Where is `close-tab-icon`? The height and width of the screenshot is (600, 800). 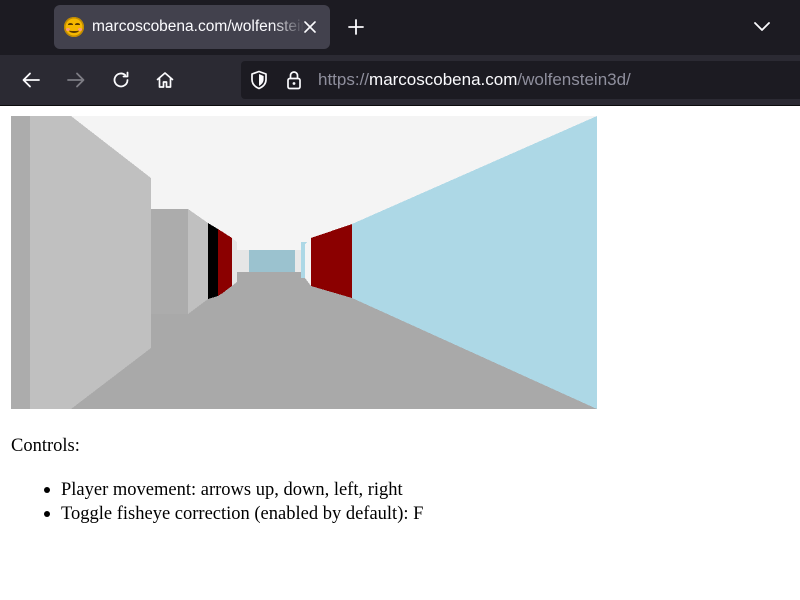 close-tab-icon is located at coordinates (310, 27).